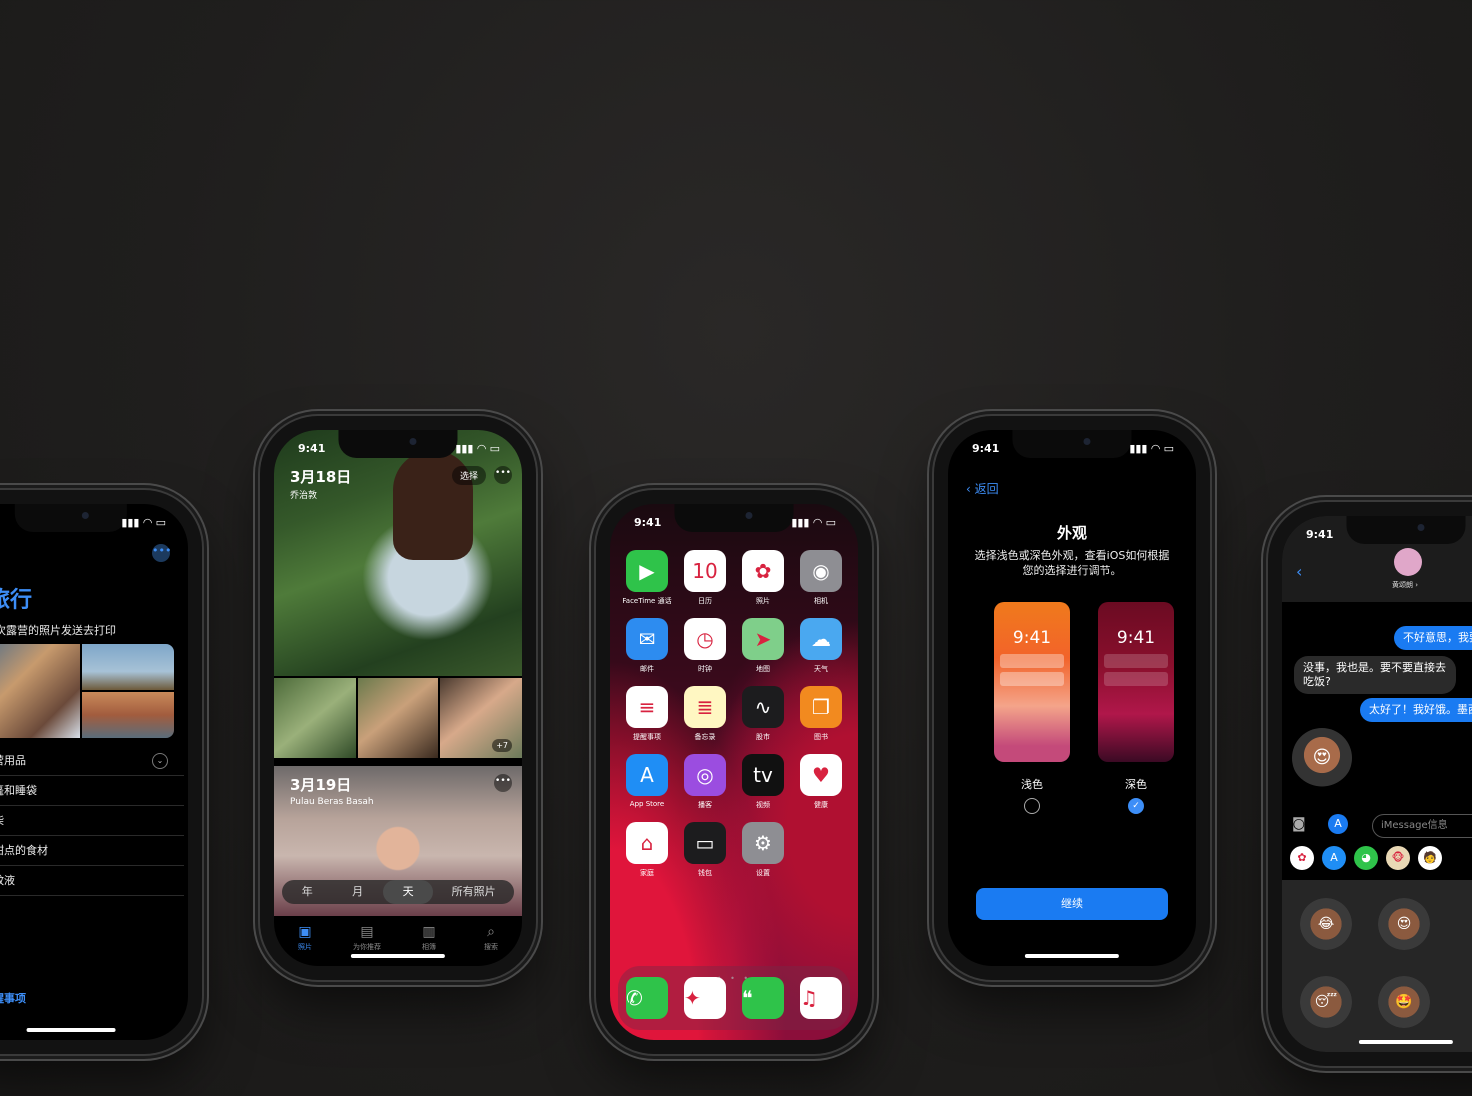 The height and width of the screenshot is (1096, 1472). Describe the element at coordinates (763, 998) in the screenshot. I see `messages-icon: ❝` at that location.